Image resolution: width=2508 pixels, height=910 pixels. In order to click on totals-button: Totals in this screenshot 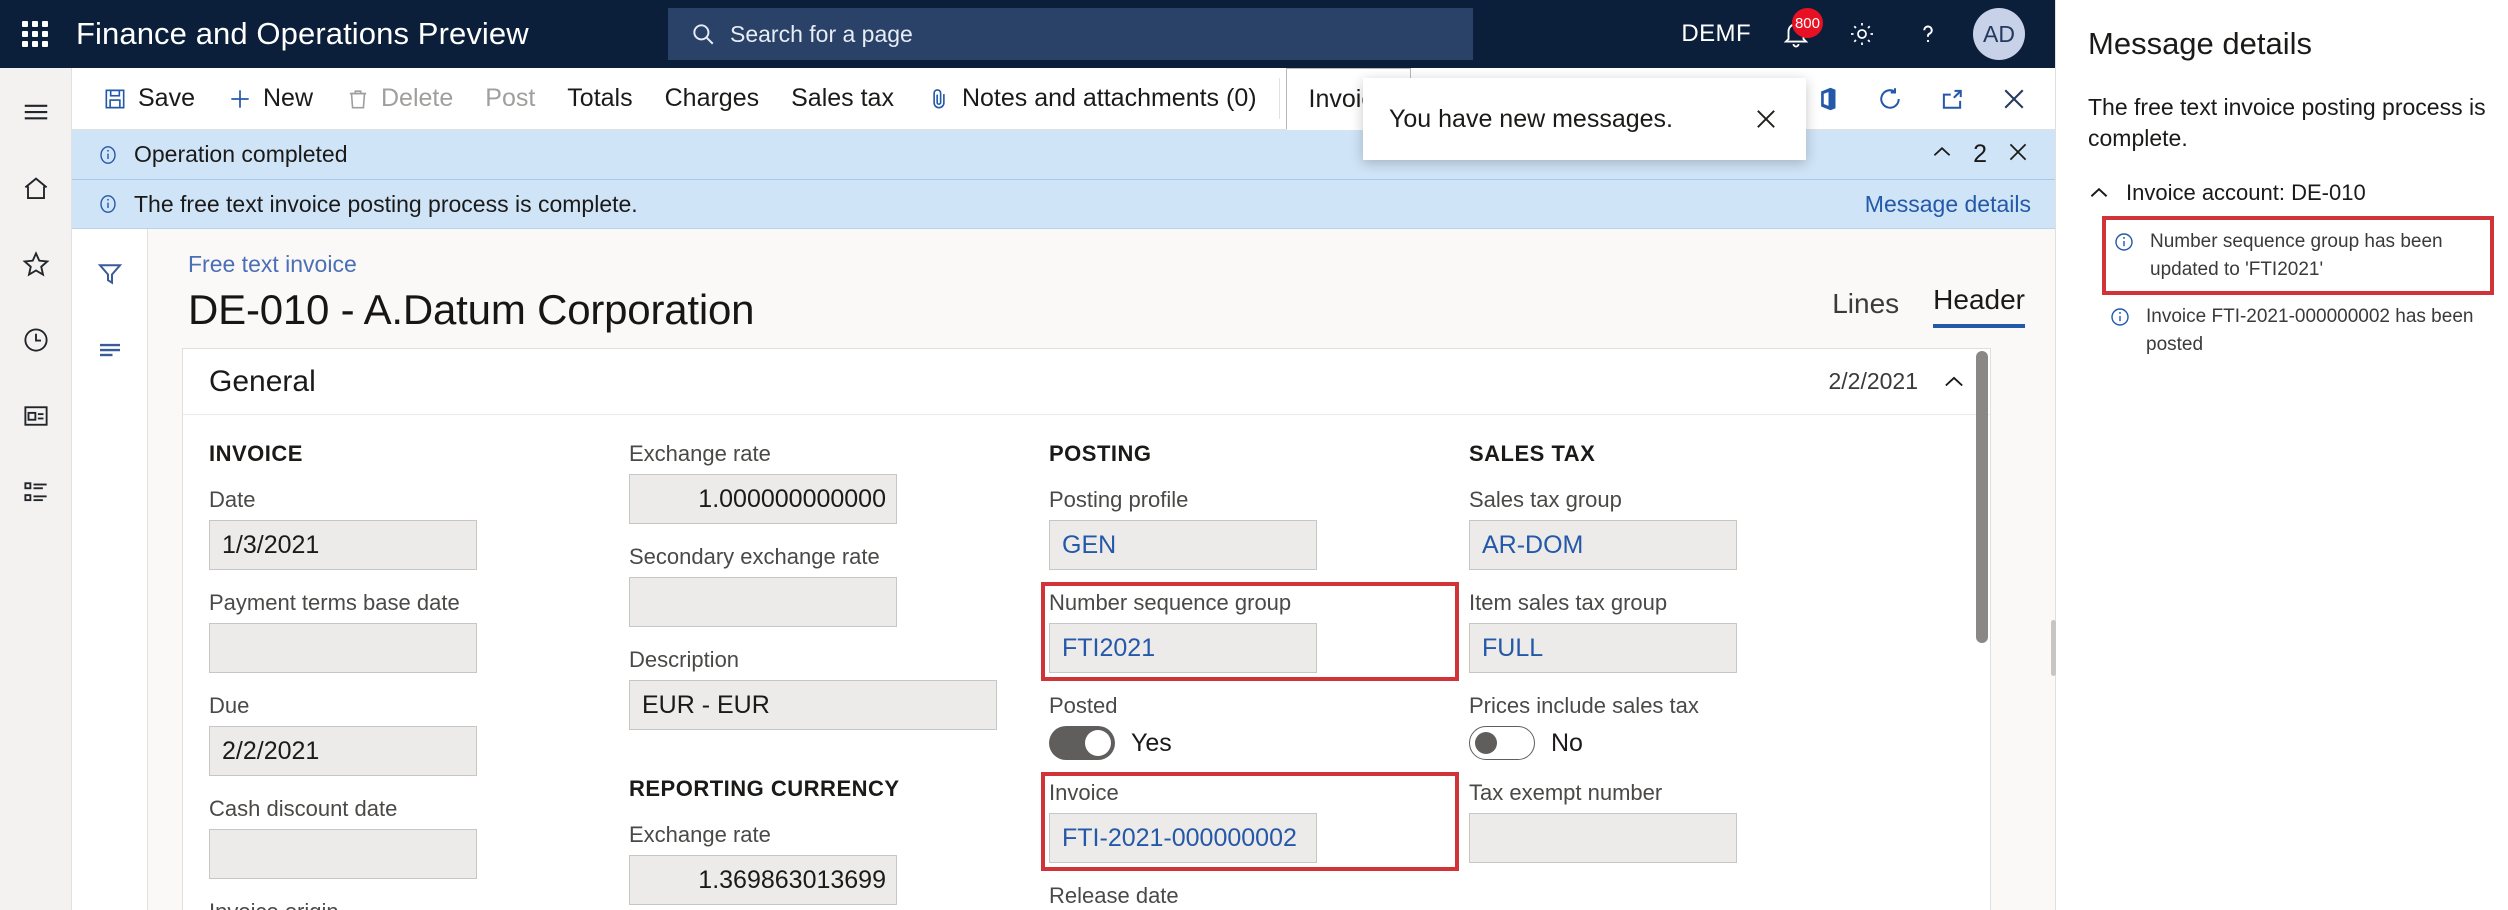, I will do `click(599, 98)`.